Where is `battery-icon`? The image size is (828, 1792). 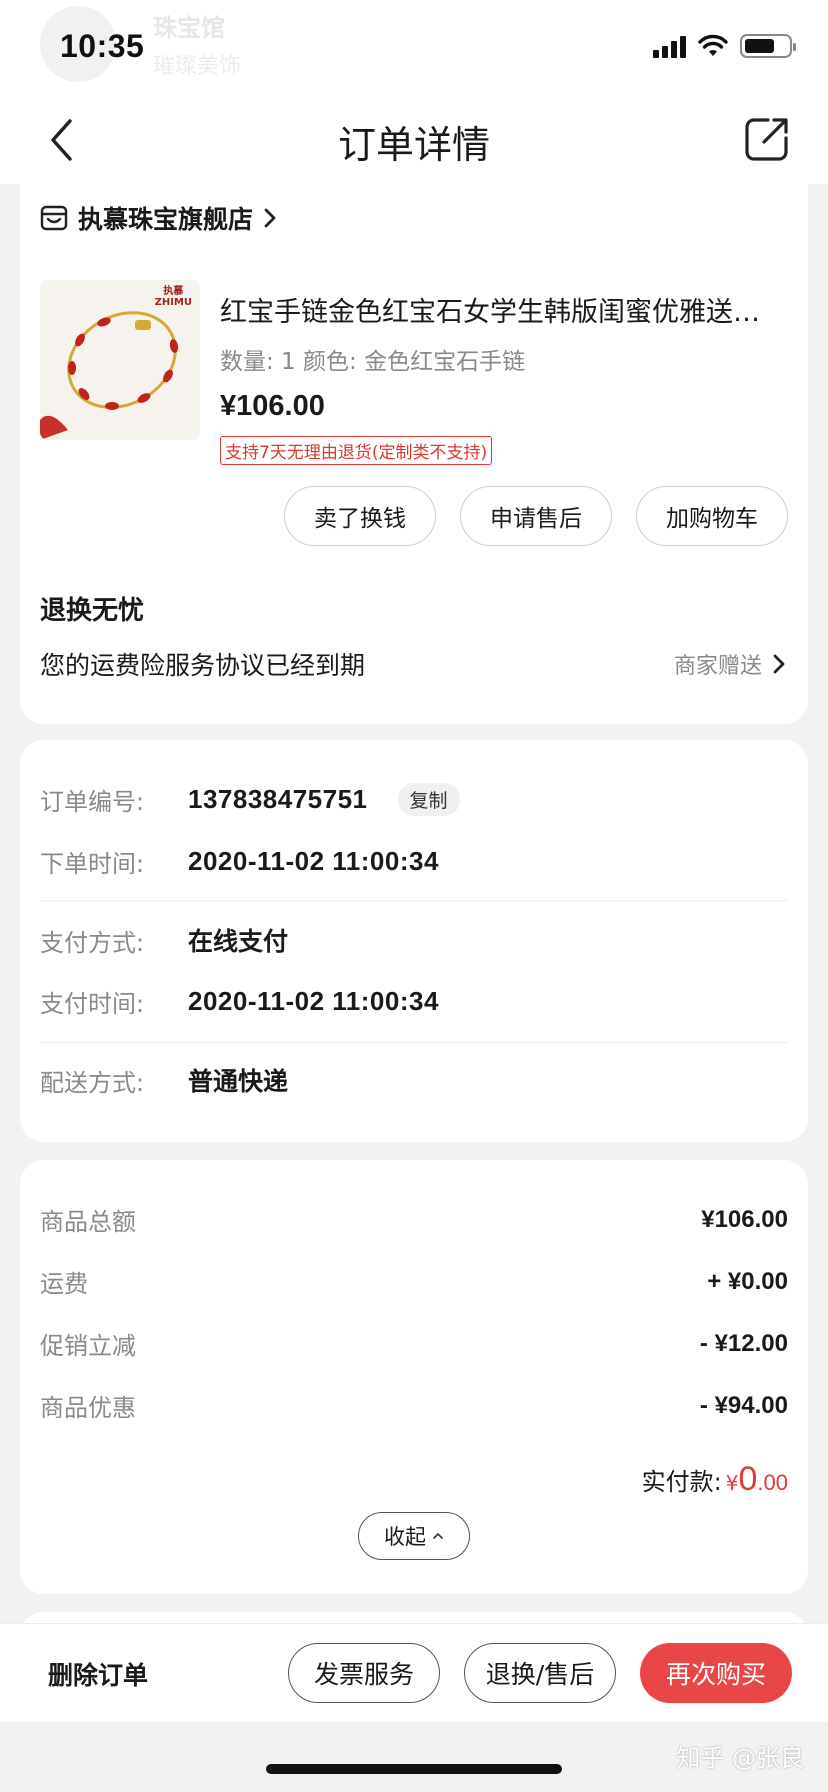 battery-icon is located at coordinates (768, 46).